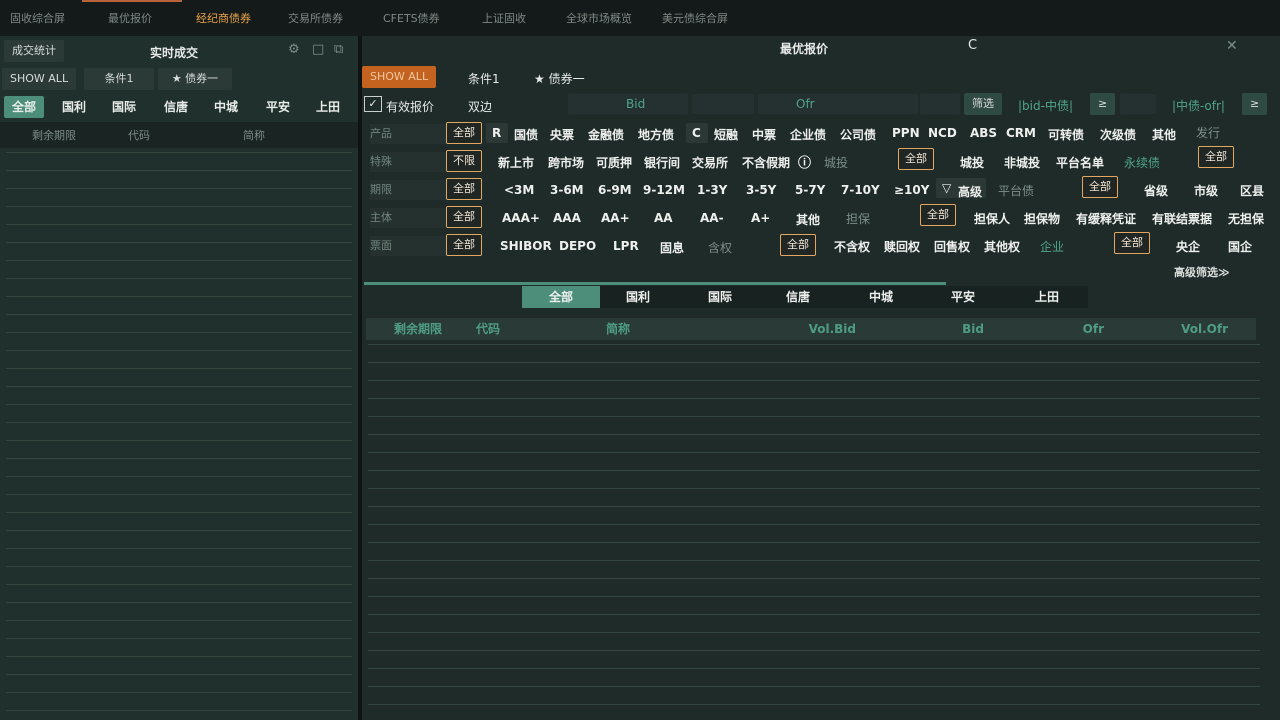  I want to click on ge-button-1: ≥, so click(1103, 104).